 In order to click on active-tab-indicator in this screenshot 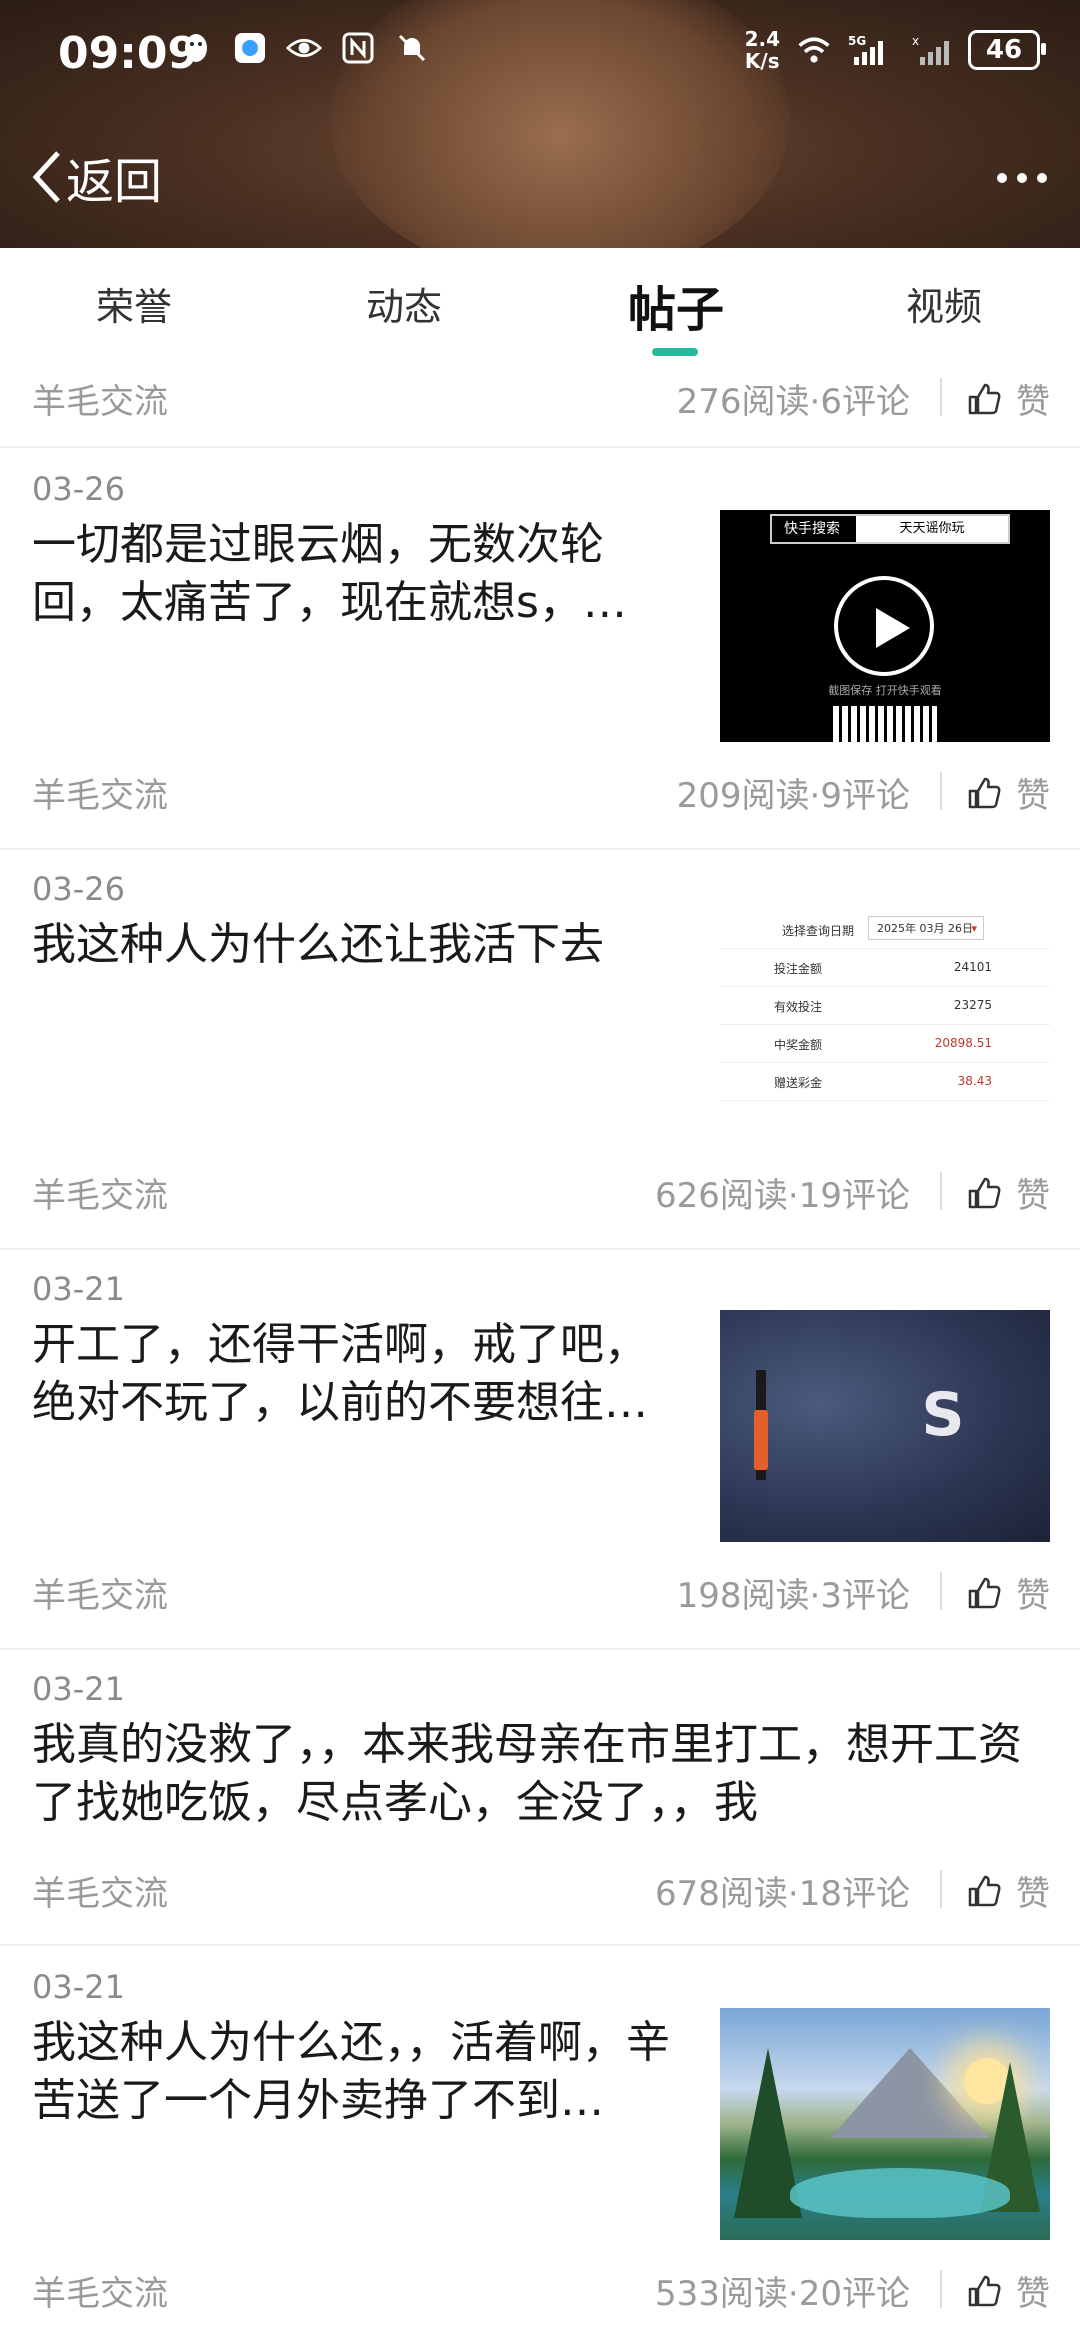, I will do `click(675, 352)`.